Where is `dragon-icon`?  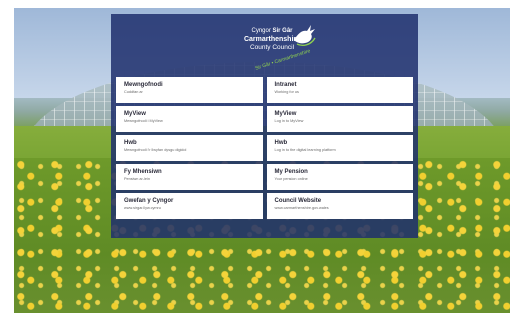
dragon-icon is located at coordinates (305, 35).